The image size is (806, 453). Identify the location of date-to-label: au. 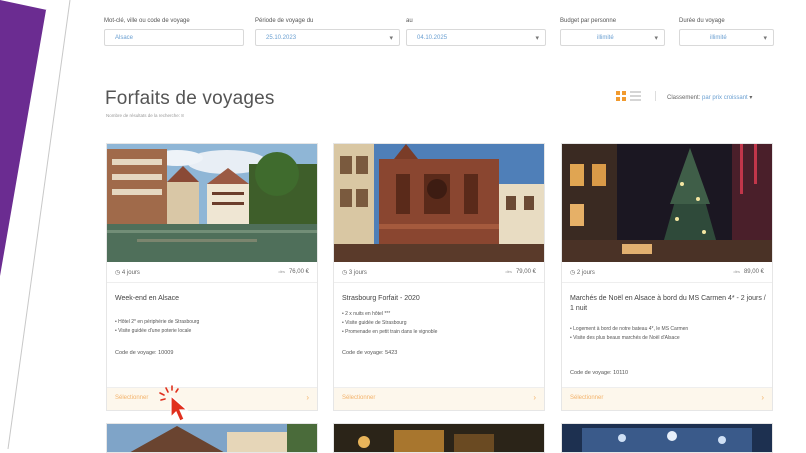
(409, 21).